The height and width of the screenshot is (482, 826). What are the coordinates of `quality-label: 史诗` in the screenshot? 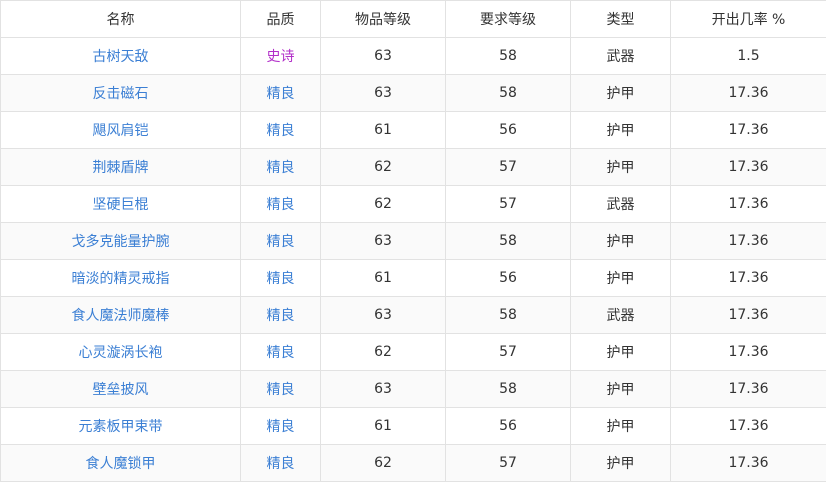 It's located at (280, 57).